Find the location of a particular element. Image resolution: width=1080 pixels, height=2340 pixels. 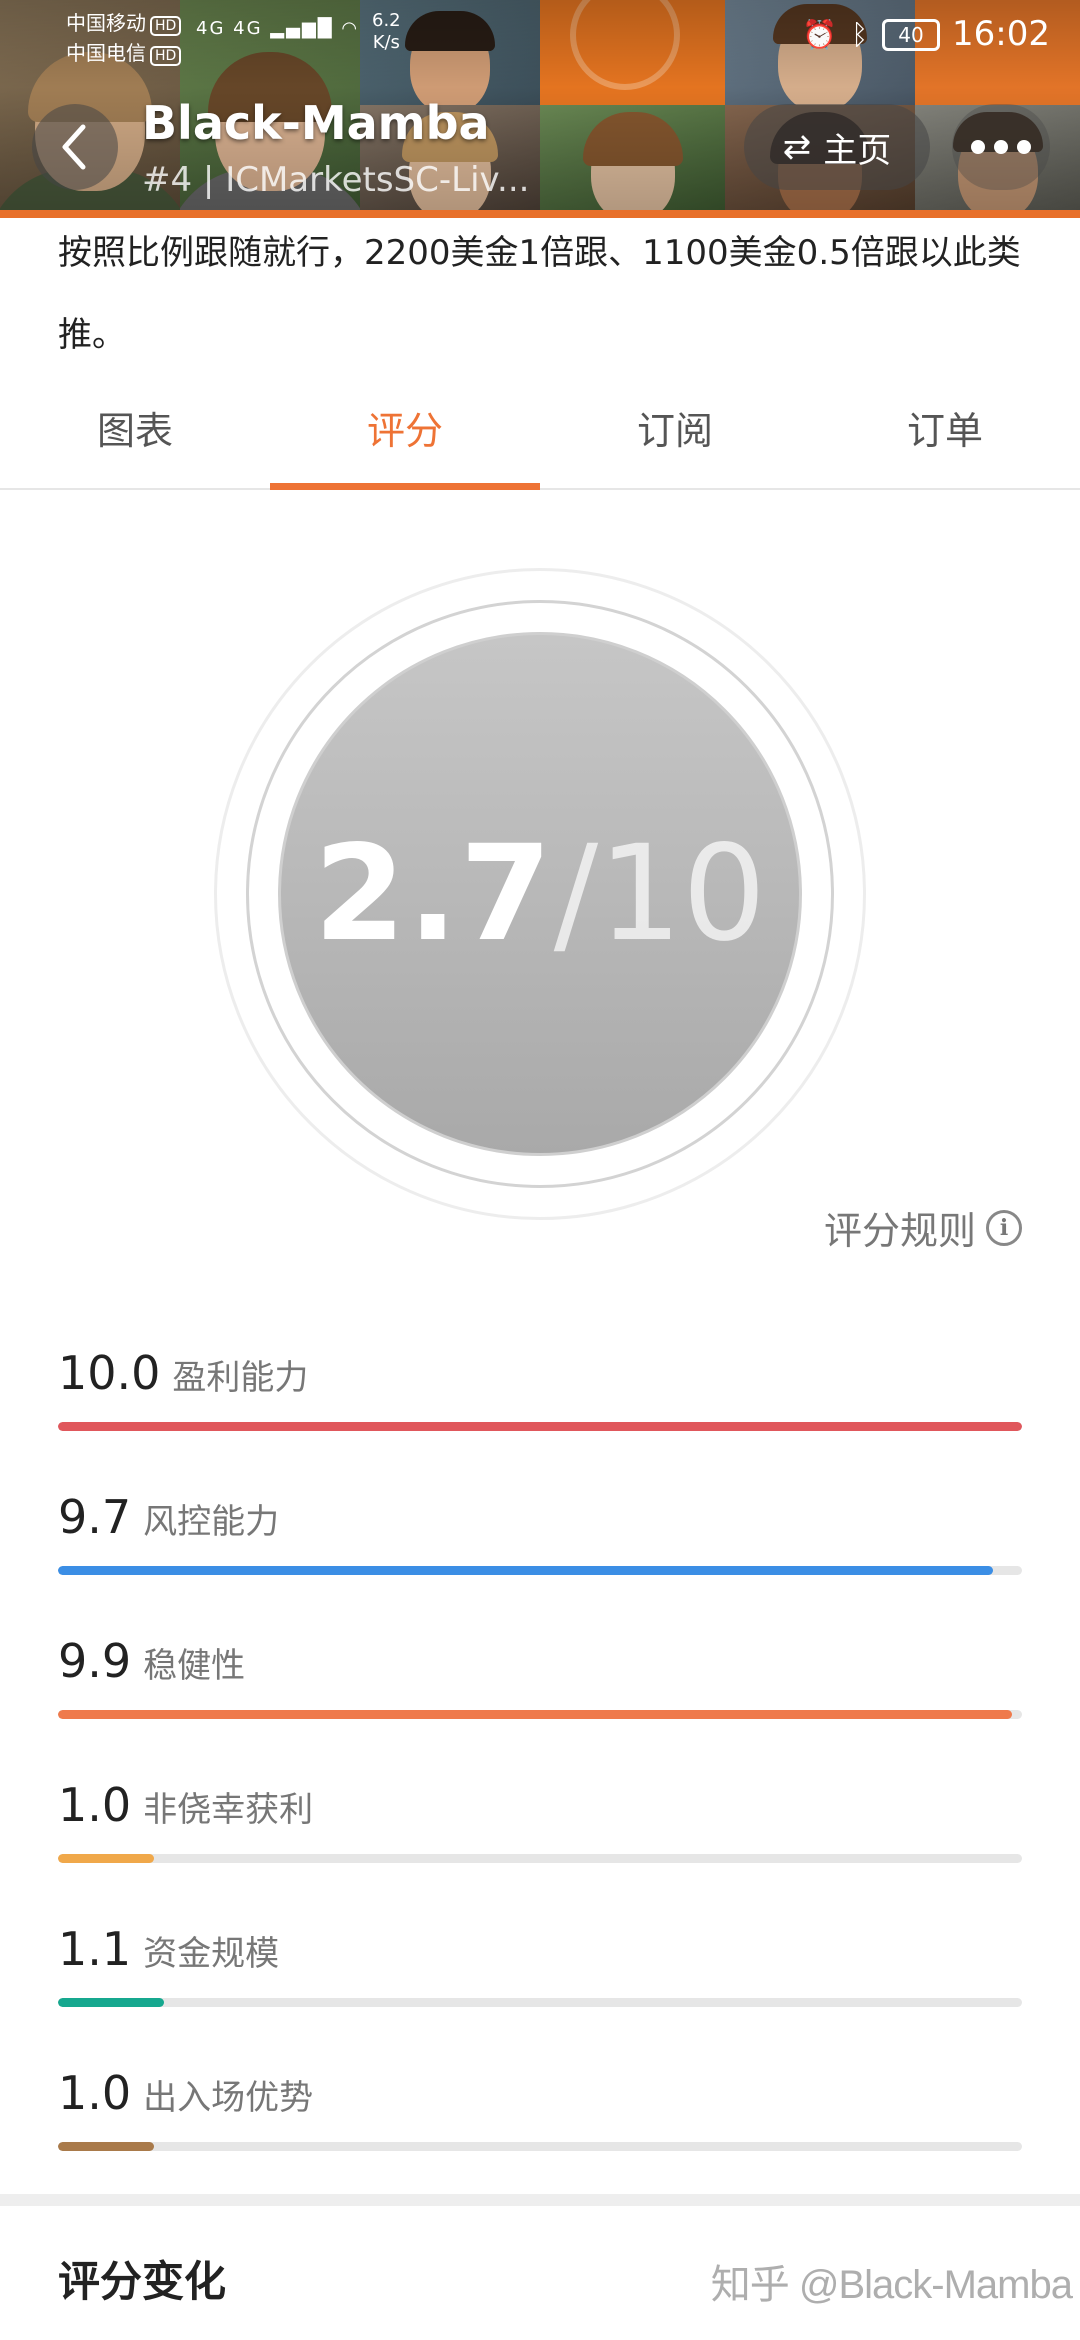

metric-name: 风控能力 is located at coordinates (211, 1522).